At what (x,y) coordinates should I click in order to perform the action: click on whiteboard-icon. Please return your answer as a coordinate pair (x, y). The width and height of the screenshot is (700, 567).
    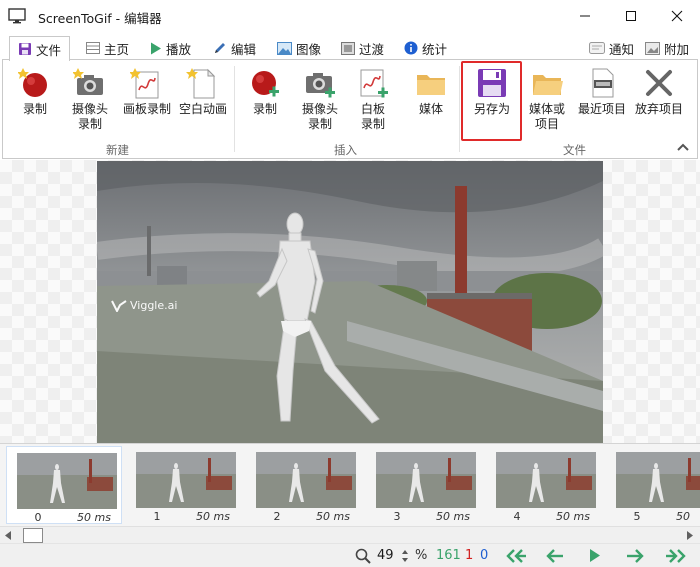
    Looking at the image, I should click on (374, 83).